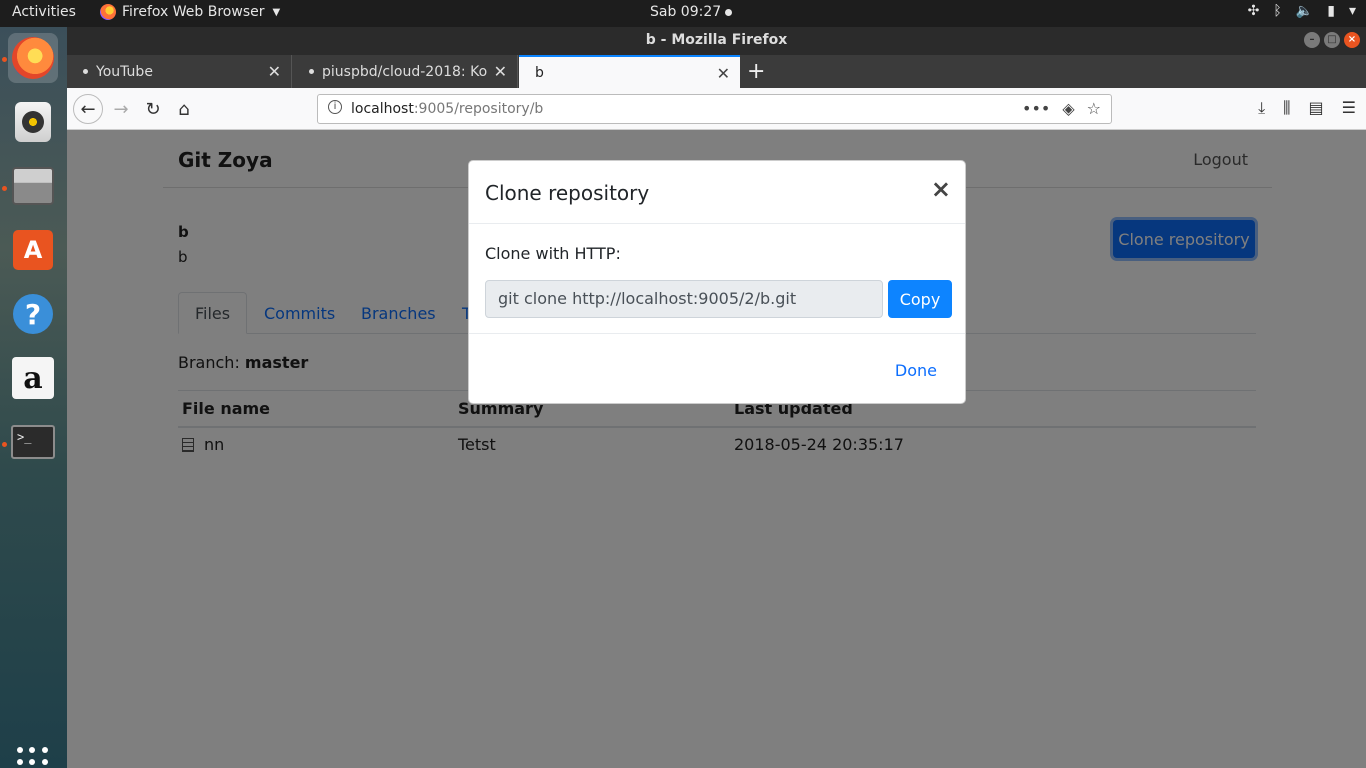  Describe the element at coordinates (335, 107) in the screenshot. I see `site-info-icon: i` at that location.